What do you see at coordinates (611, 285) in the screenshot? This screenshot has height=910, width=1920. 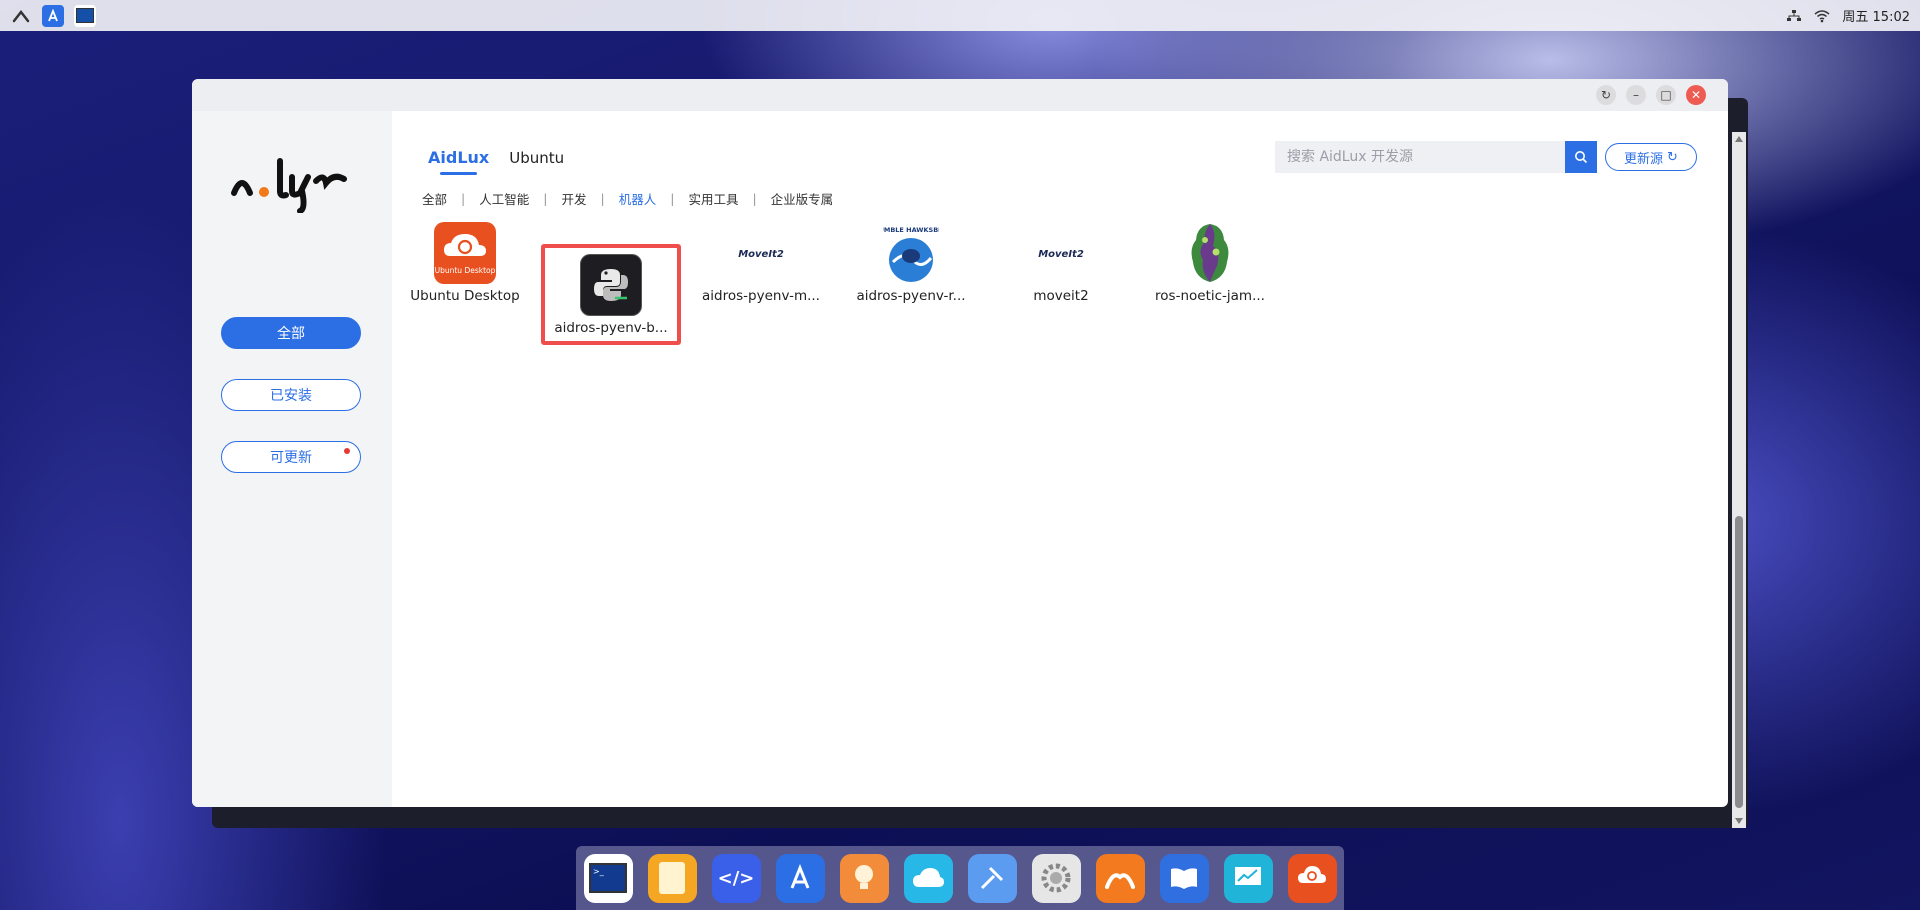 I see `python-terminal-icon` at bounding box center [611, 285].